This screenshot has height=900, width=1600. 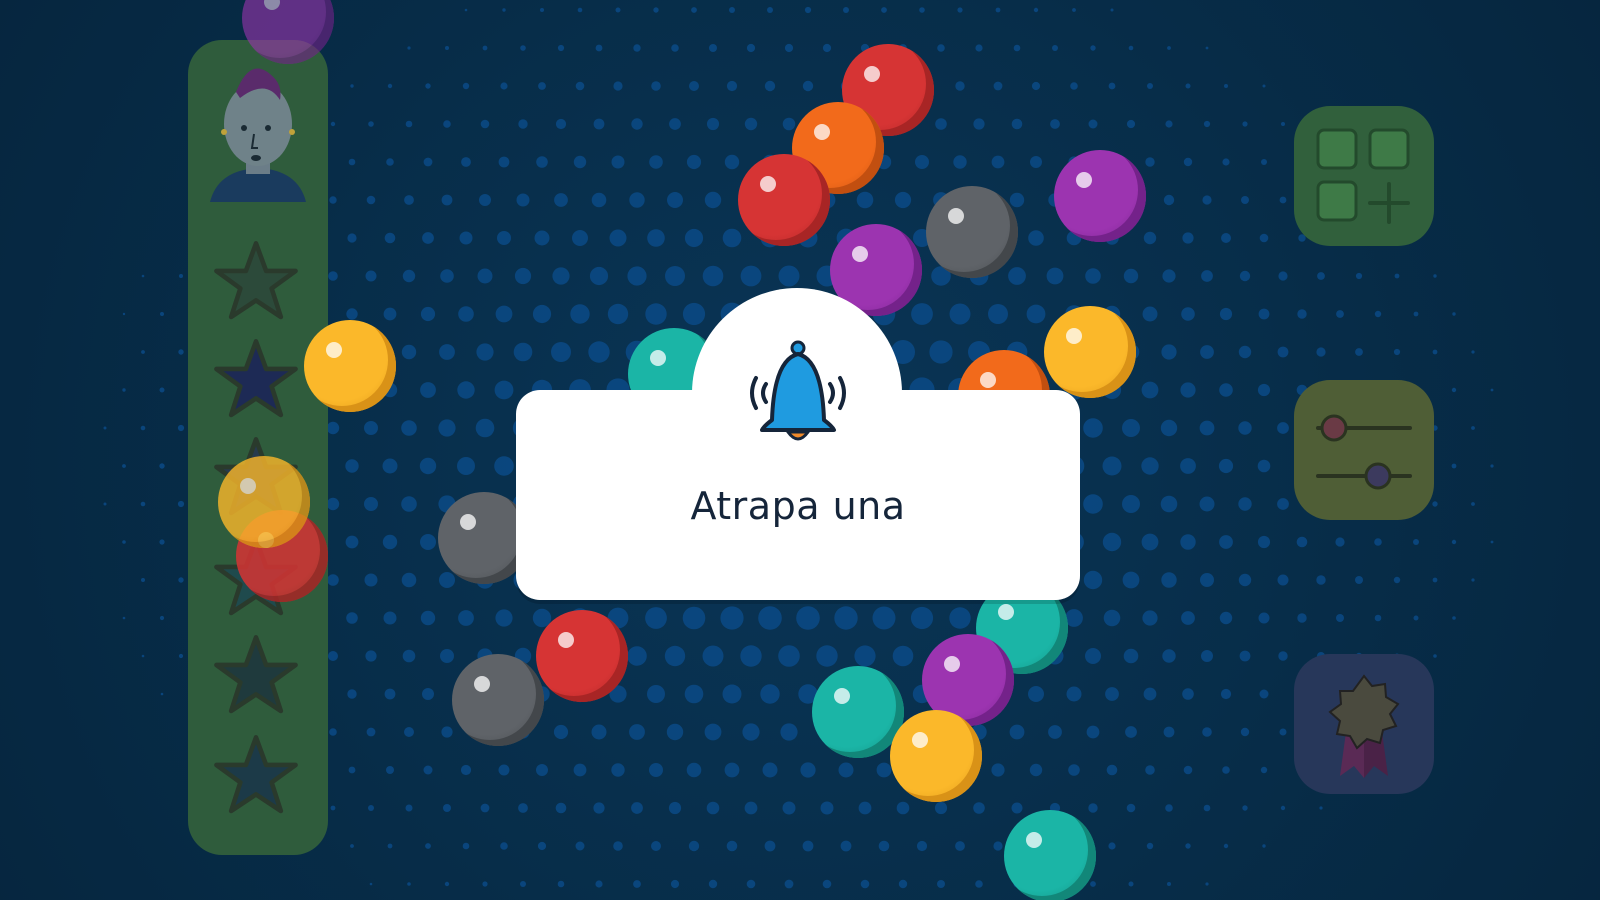 I want to click on awards-button, so click(x=1364, y=724).